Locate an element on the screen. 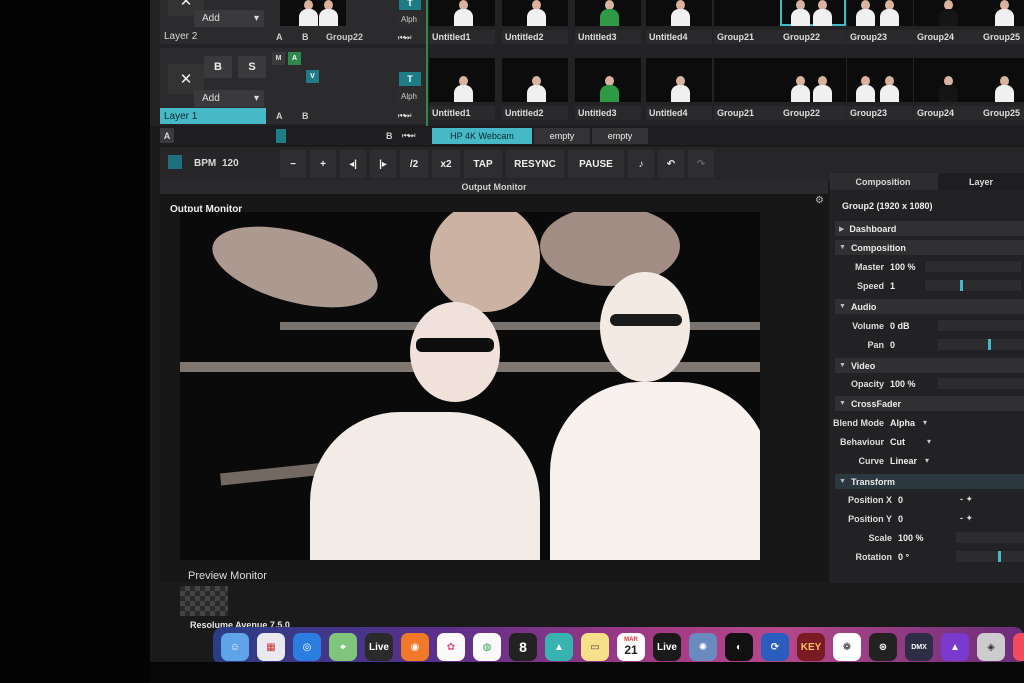  section-video: ▼ Video is located at coordinates (929, 365).